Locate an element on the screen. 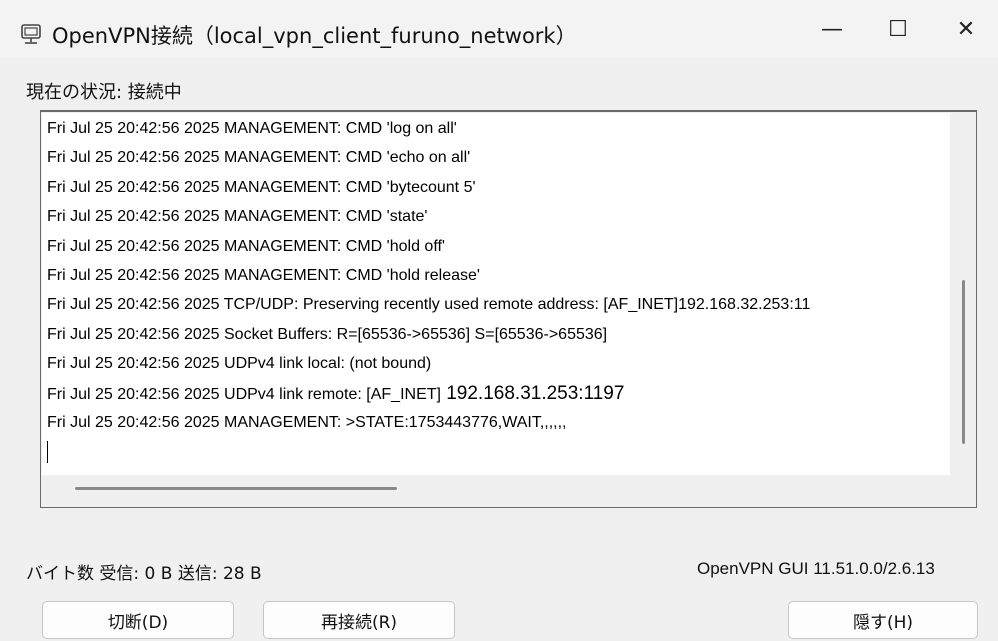  close-button: ✕ is located at coordinates (966, 29).